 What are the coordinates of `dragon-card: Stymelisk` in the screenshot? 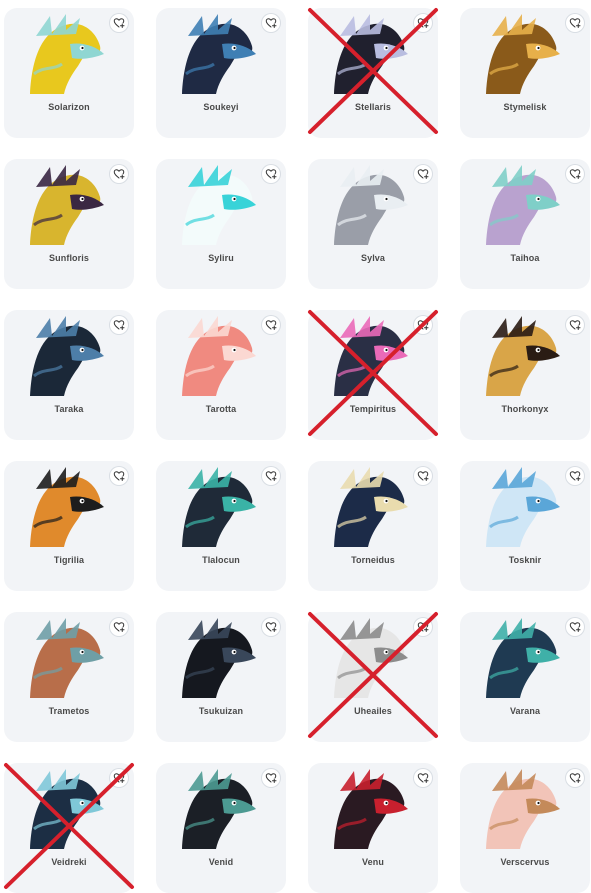 It's located at (525, 73).